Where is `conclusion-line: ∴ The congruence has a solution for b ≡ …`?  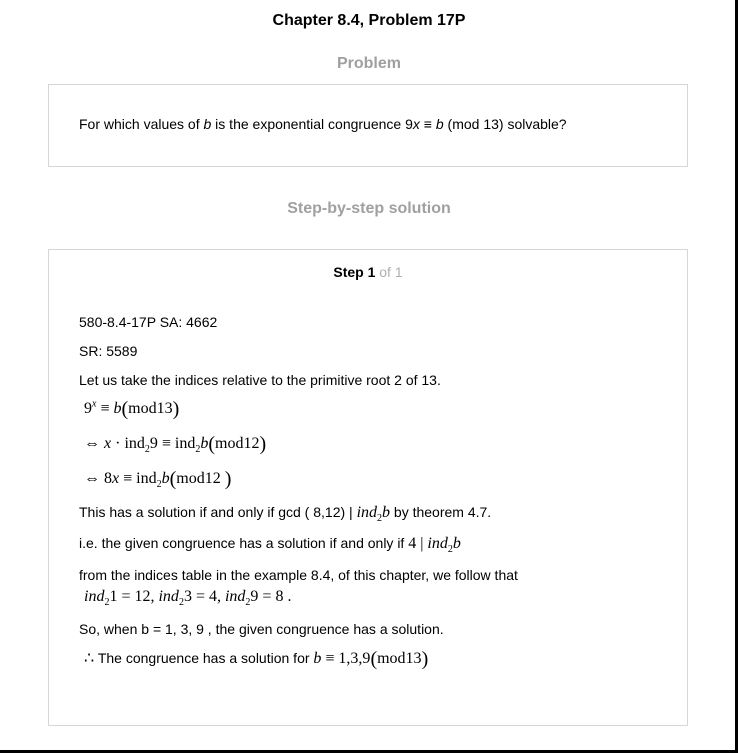
conclusion-line: ∴ The congruence has a solution for b ≡ … is located at coordinates (256, 659).